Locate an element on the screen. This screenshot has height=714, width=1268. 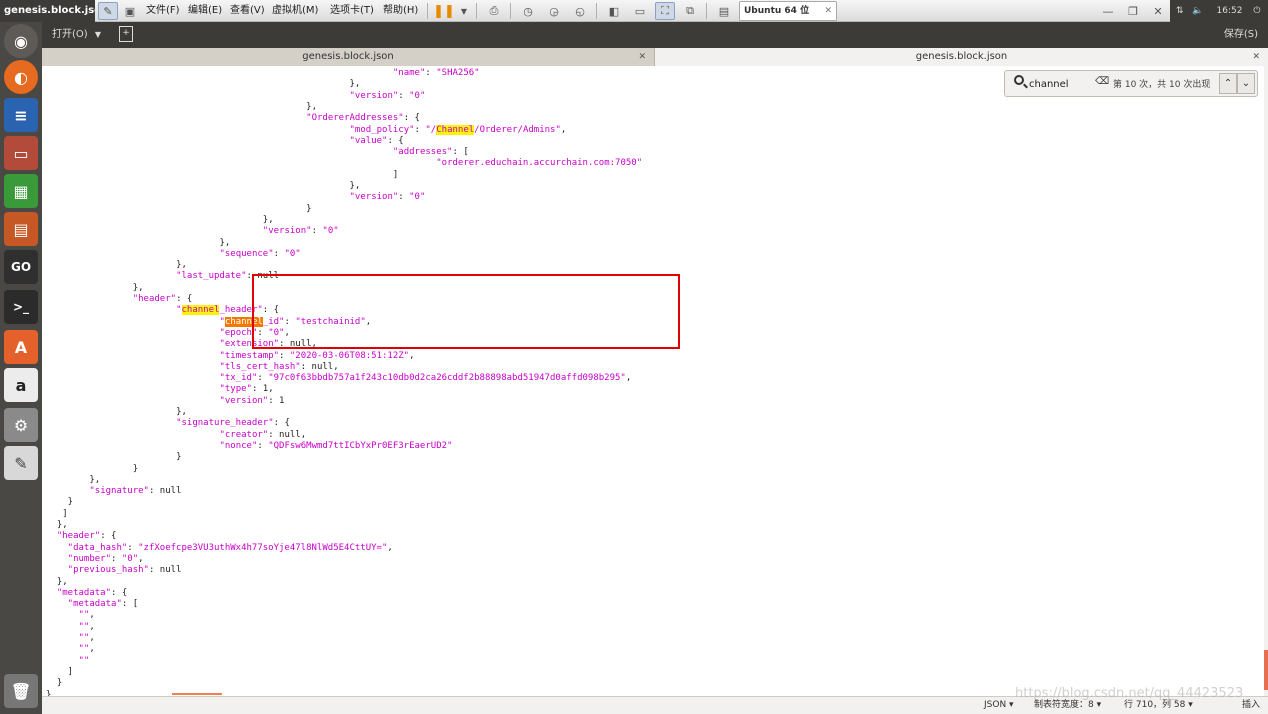
send-keys-icon: ⎙ is located at coordinates (494, 11).